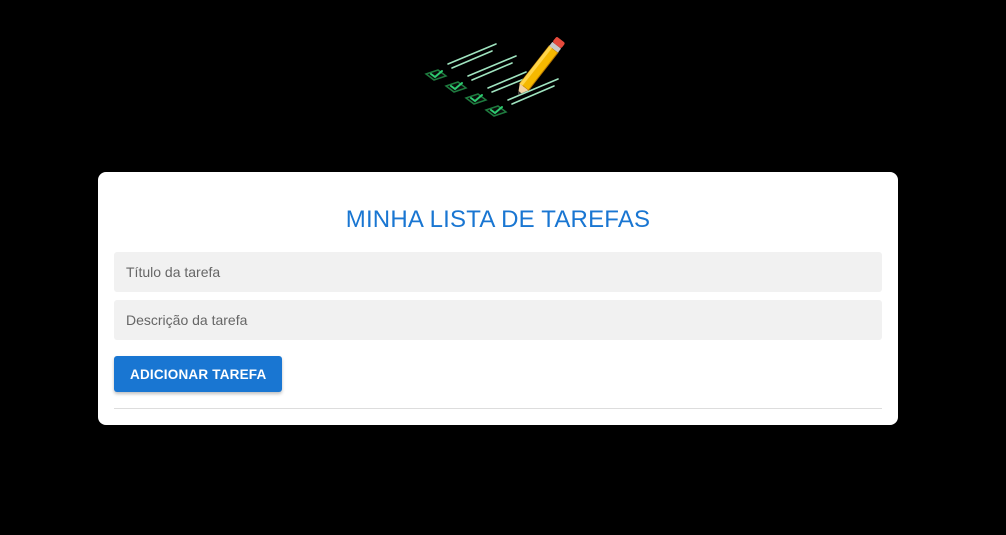  Describe the element at coordinates (498, 408) in the screenshot. I see `divider` at that location.